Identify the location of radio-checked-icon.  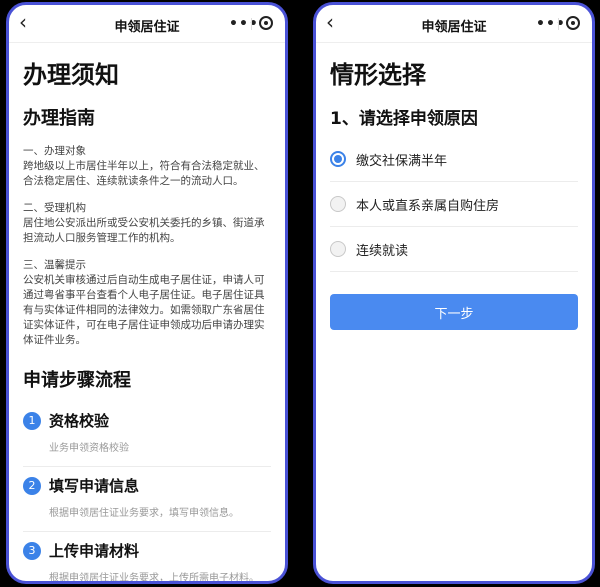
(338, 159).